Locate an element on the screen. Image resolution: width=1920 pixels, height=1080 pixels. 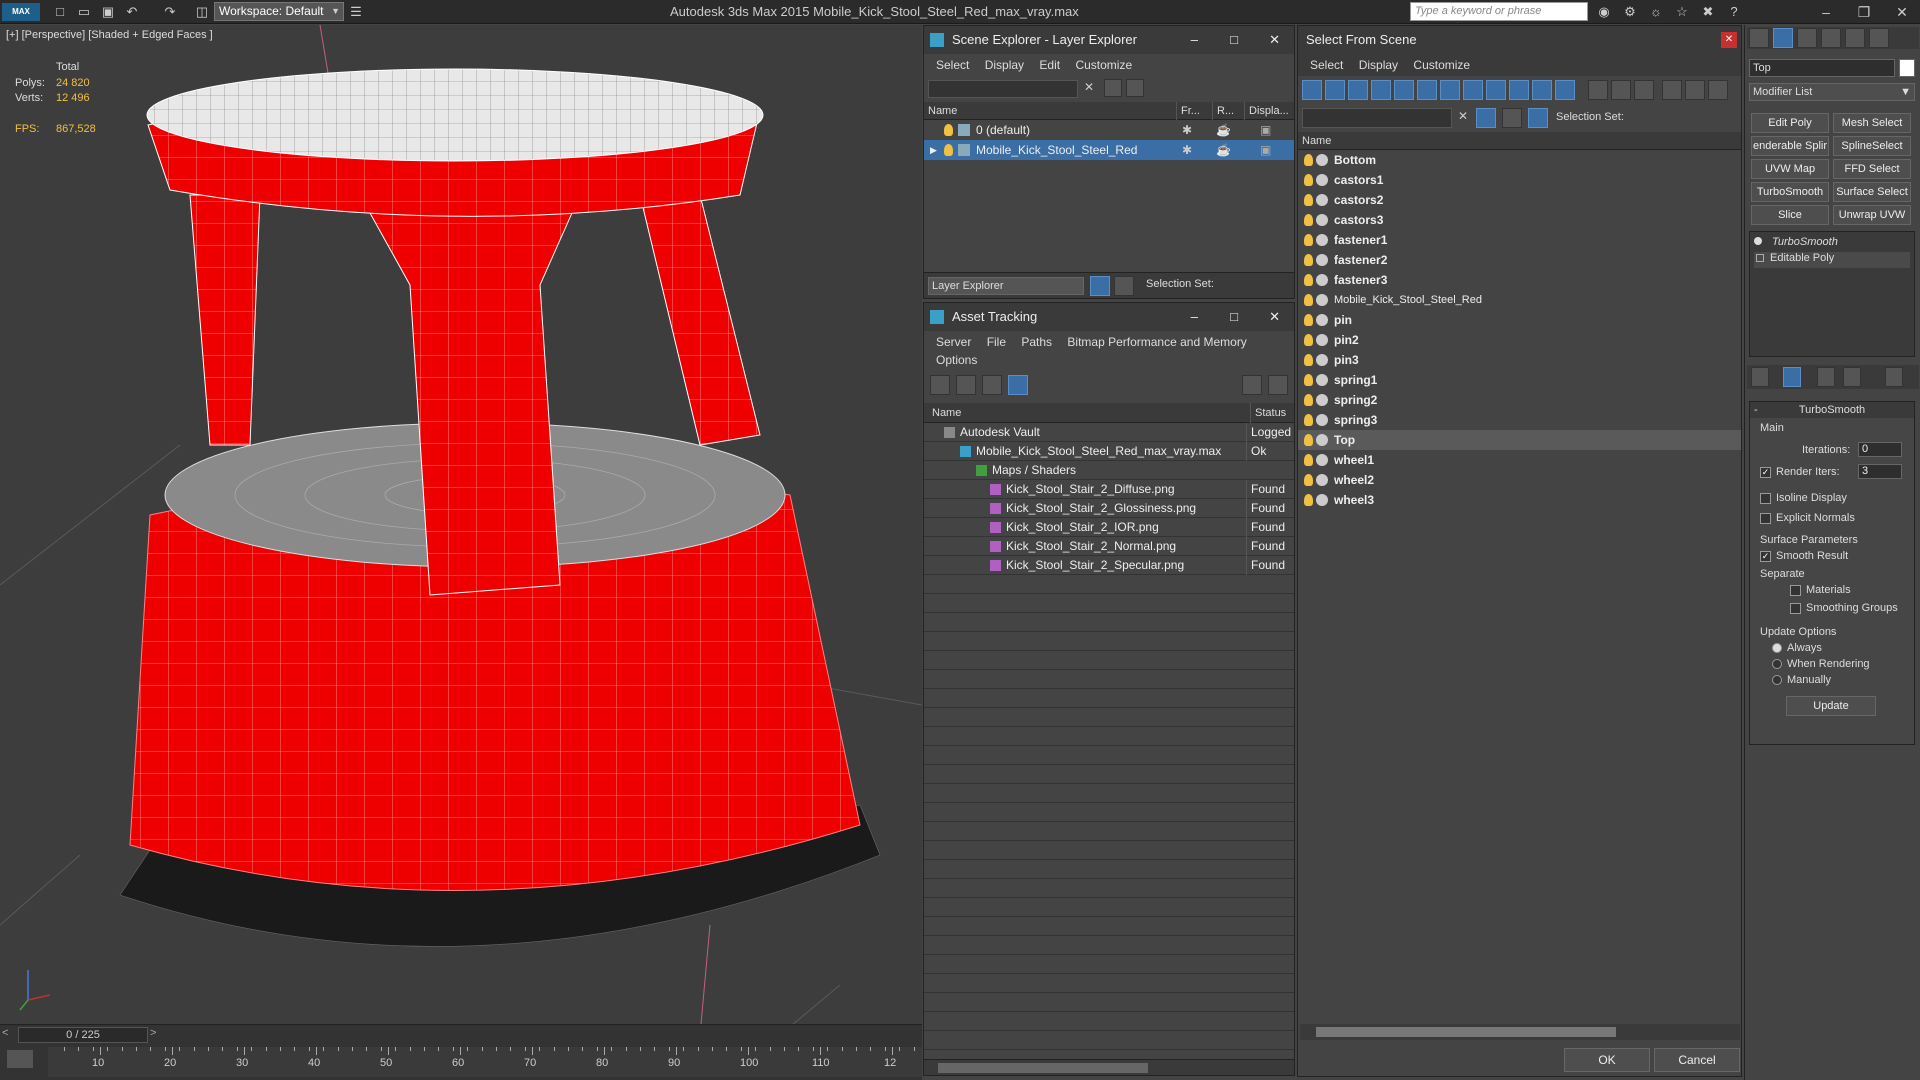
help-icon is located at coordinates (1252, 385).